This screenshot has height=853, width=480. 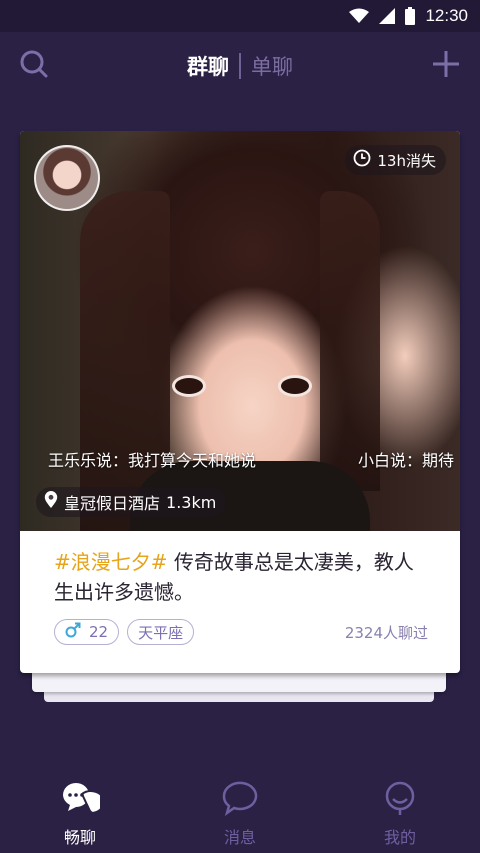 What do you see at coordinates (399, 837) in the screenshot?
I see `nav-label: 我的` at bounding box center [399, 837].